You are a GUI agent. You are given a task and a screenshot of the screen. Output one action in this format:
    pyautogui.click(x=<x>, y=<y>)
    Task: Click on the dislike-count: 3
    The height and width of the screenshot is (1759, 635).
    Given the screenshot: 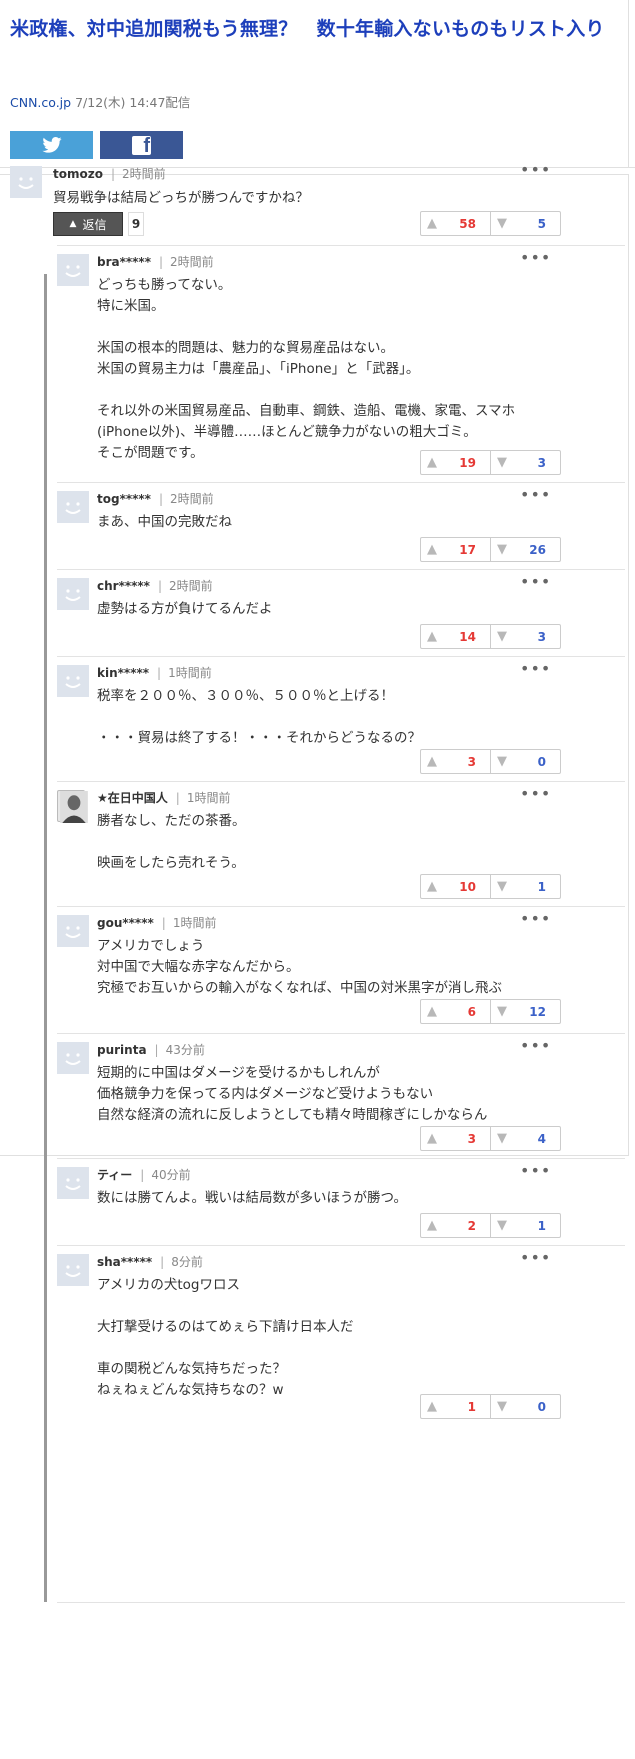 What is the action you would take?
    pyautogui.click(x=541, y=636)
    